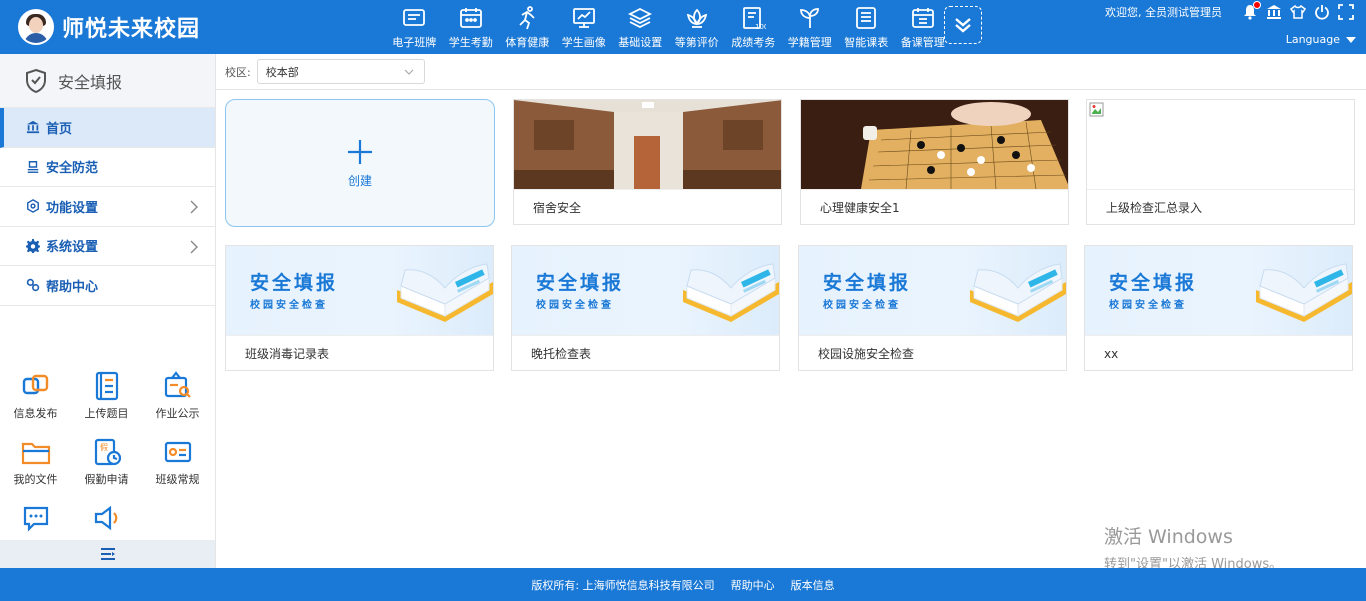 This screenshot has height=601, width=1366. I want to click on notification-dot, so click(1257, 5).